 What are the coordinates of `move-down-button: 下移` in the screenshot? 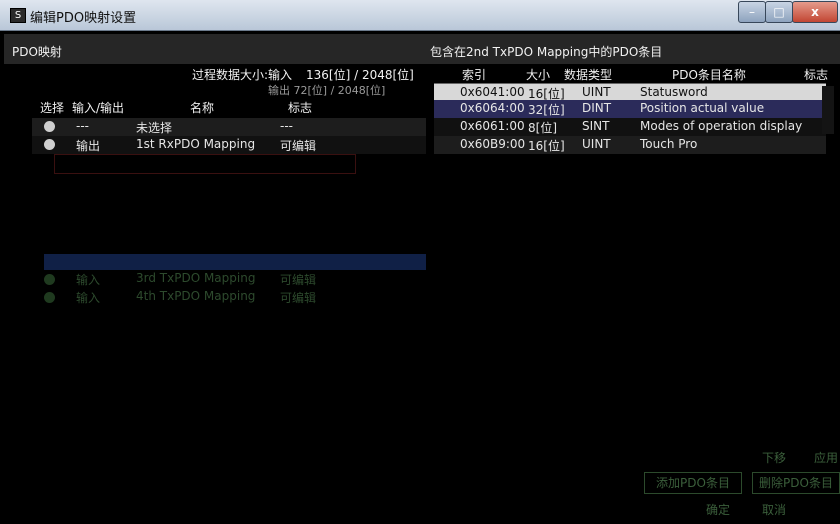 It's located at (774, 458).